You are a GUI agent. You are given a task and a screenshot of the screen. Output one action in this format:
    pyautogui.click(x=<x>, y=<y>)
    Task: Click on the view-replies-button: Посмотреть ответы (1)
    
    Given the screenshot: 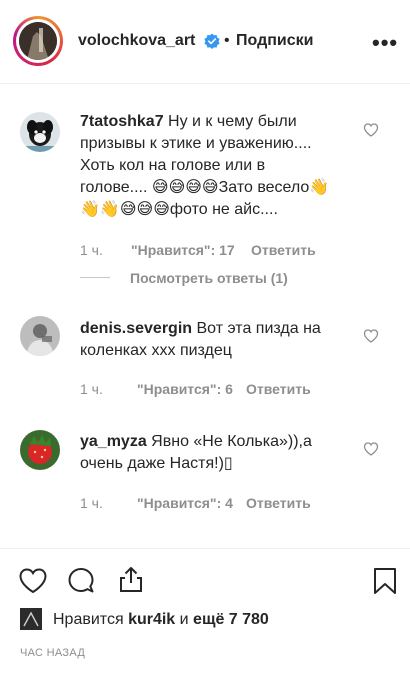 What is the action you would take?
    pyautogui.click(x=209, y=278)
    